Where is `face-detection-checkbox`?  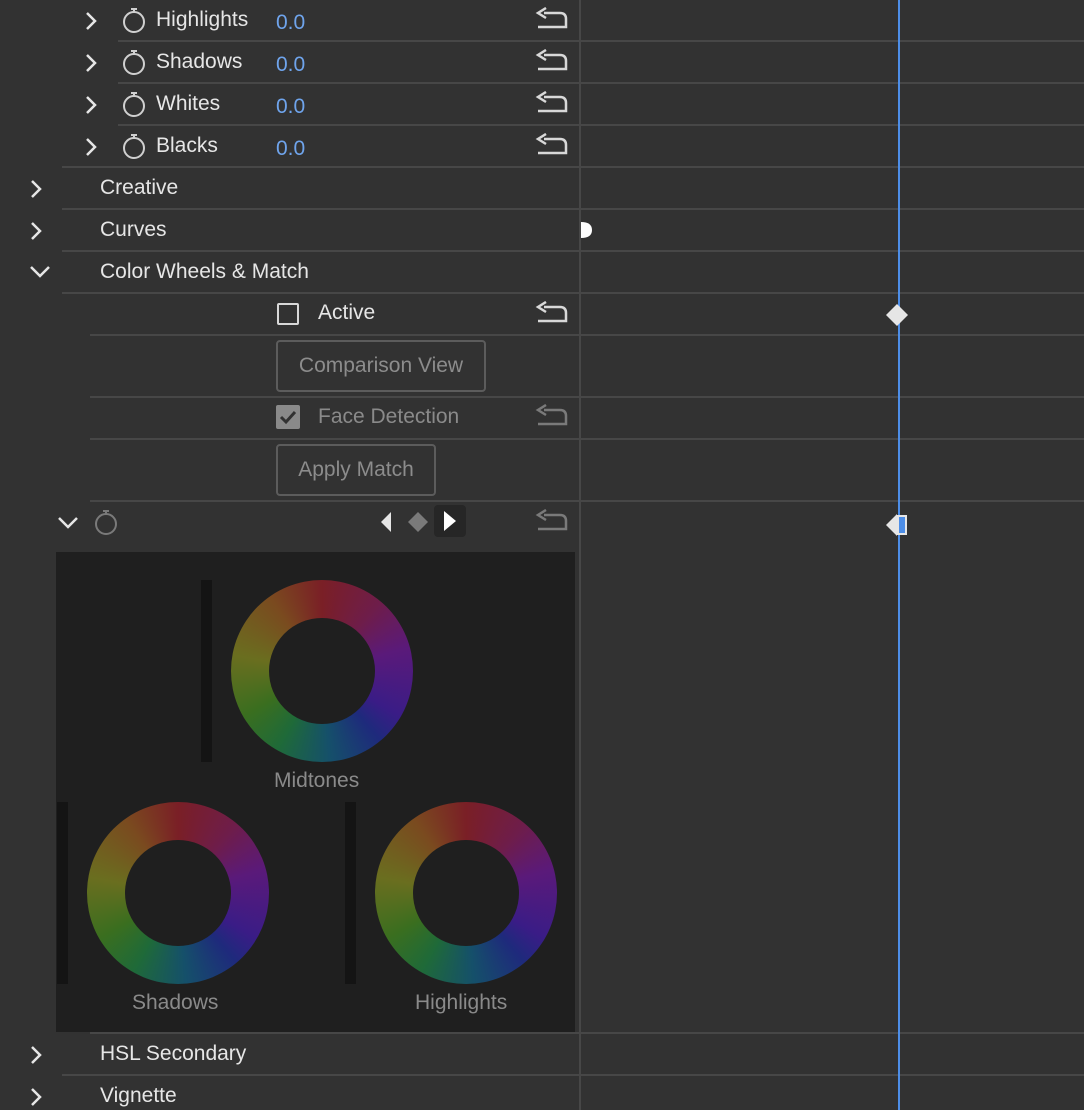
face-detection-checkbox is located at coordinates (288, 417).